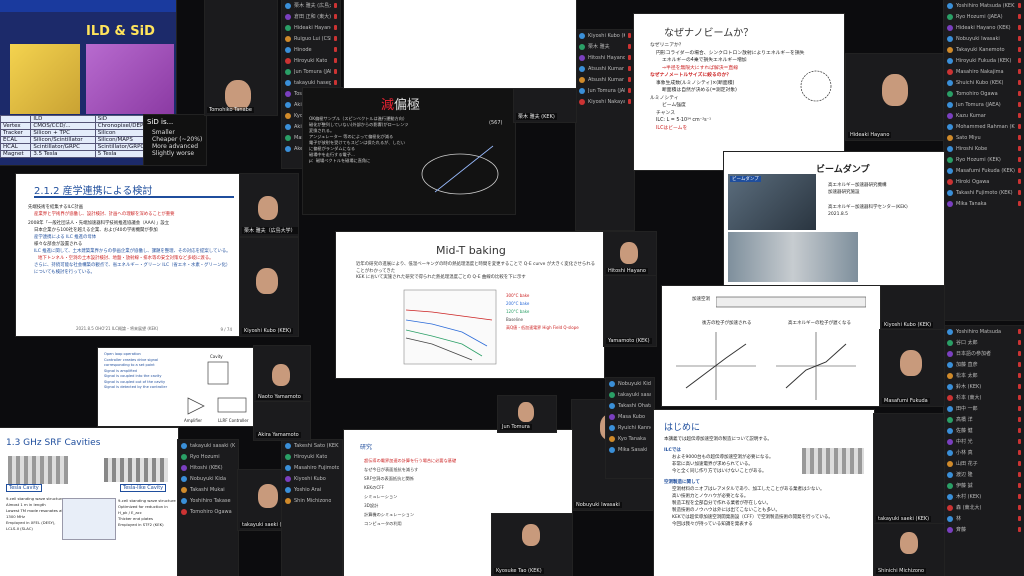 The image size is (1024, 576). What do you see at coordinates (53, 443) in the screenshot?
I see `slide-title: 1.3 GHz SRF Cavities` at bounding box center [53, 443].